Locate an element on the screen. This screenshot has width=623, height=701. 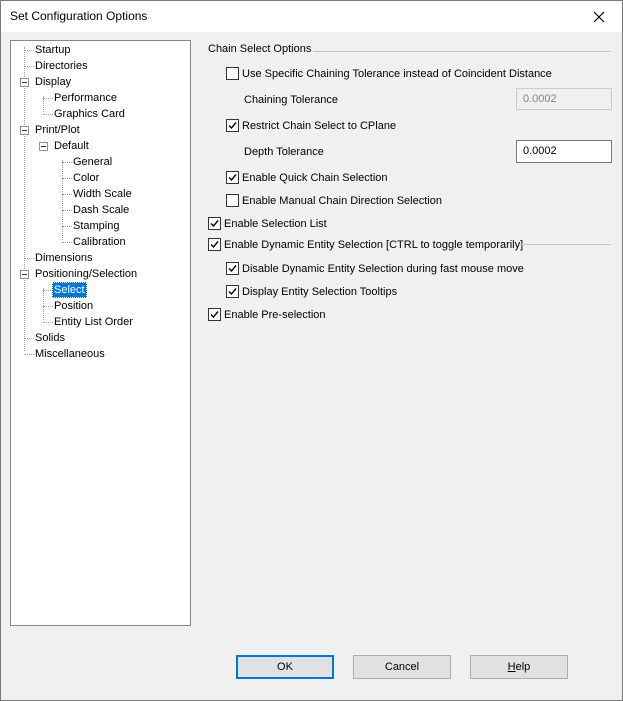
tree-item-general: General is located at coordinates (92, 162).